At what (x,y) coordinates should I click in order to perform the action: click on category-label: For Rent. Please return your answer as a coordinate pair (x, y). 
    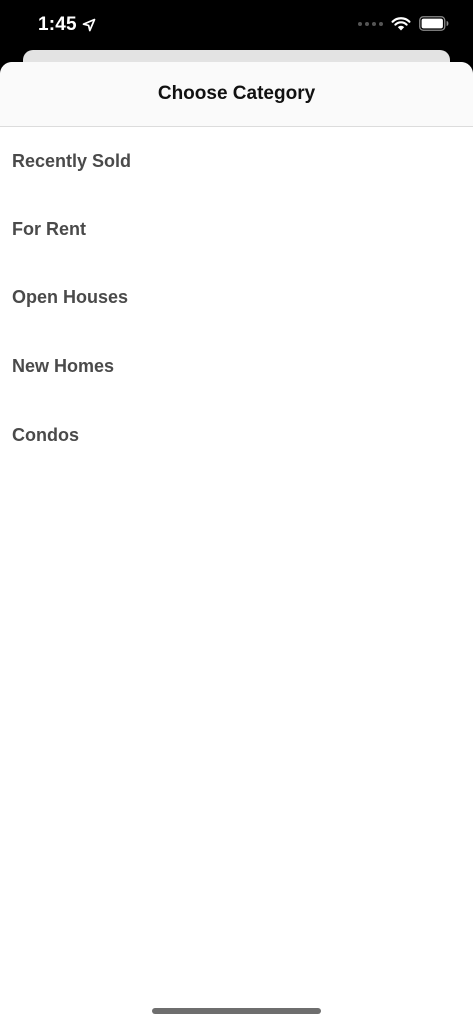
    Looking at the image, I should click on (49, 228).